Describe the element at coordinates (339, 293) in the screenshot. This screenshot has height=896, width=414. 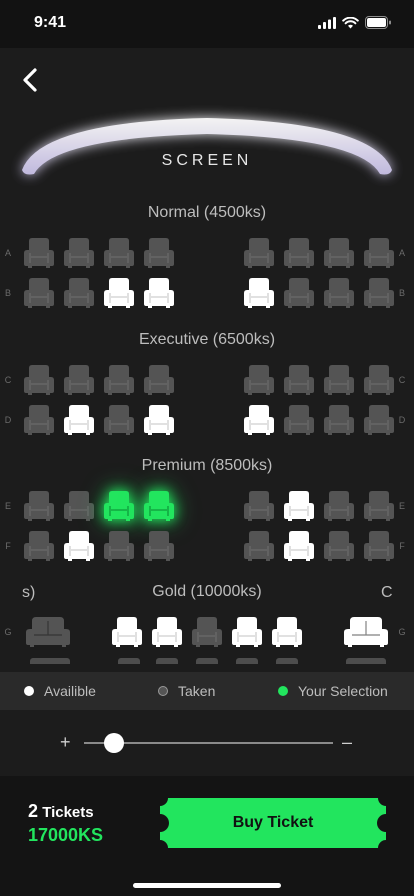
I see `seat-b7` at that location.